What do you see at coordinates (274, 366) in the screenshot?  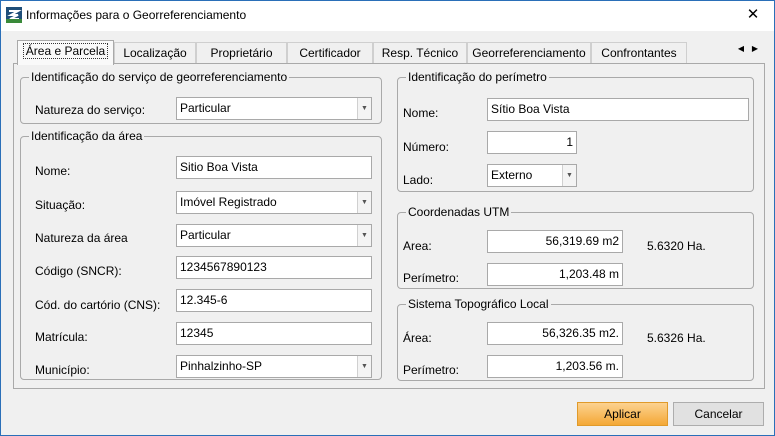 I see `municipio-select: Pinhalzinho-SP ▼` at bounding box center [274, 366].